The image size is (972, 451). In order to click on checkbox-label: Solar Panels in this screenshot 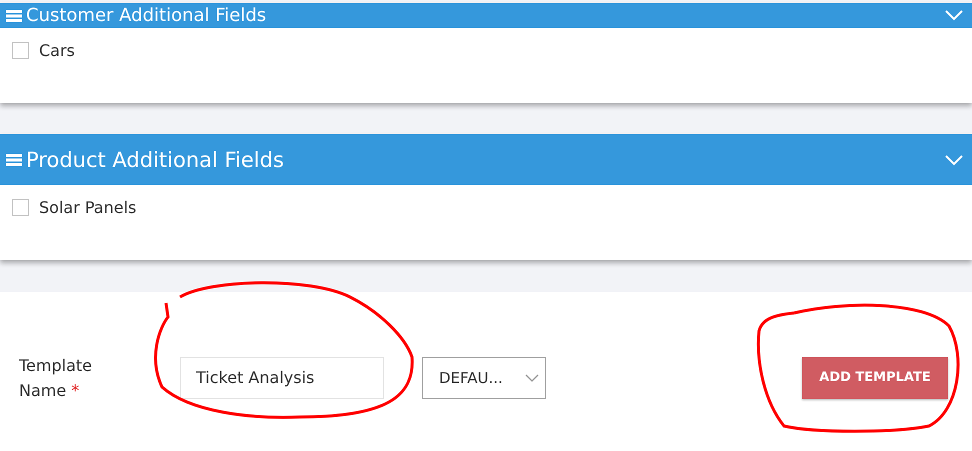, I will do `click(87, 207)`.